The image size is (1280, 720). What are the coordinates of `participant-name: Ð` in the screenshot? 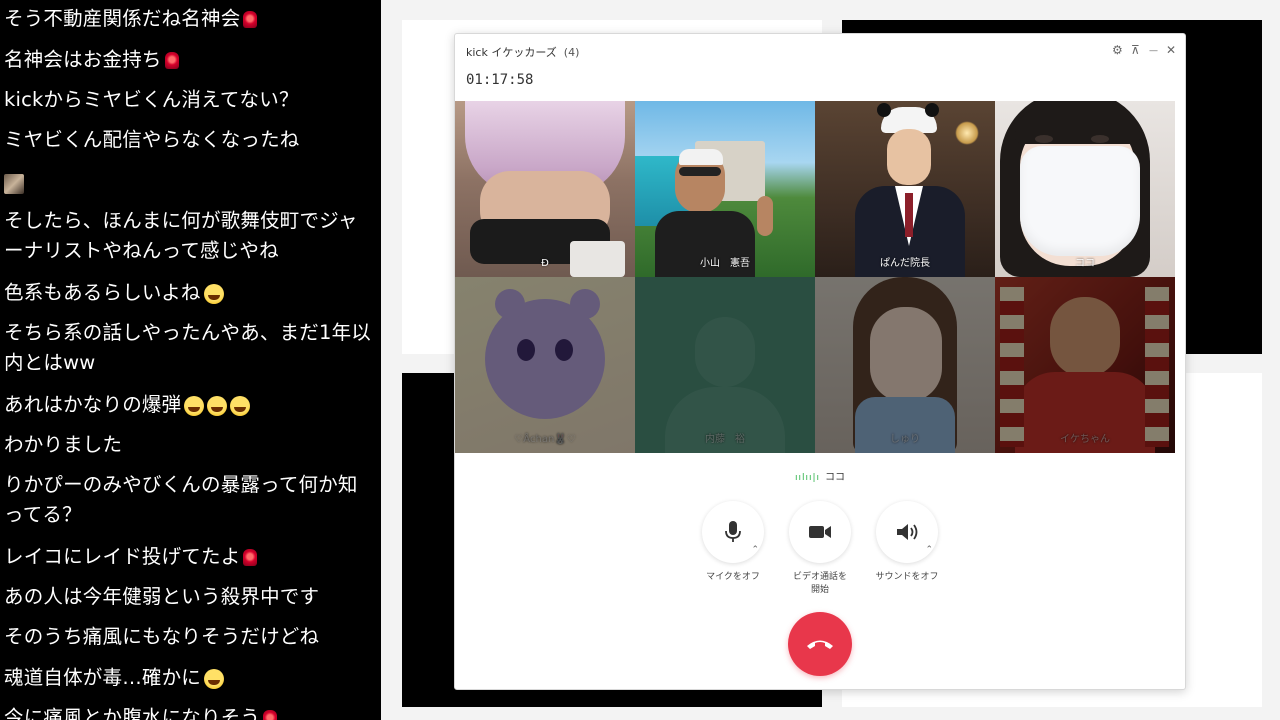 It's located at (545, 263).